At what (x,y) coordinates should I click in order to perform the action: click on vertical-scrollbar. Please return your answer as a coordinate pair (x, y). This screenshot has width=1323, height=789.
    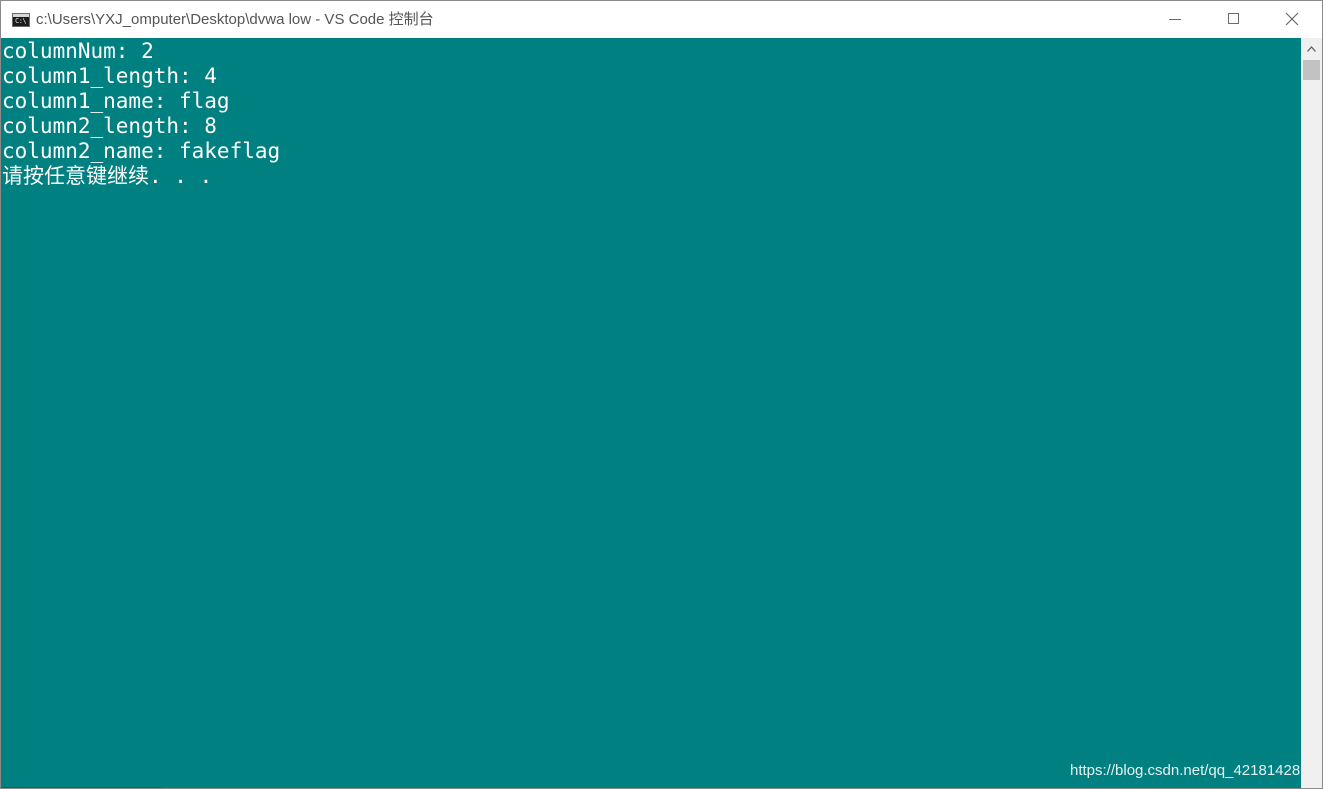
    Looking at the image, I should click on (1311, 413).